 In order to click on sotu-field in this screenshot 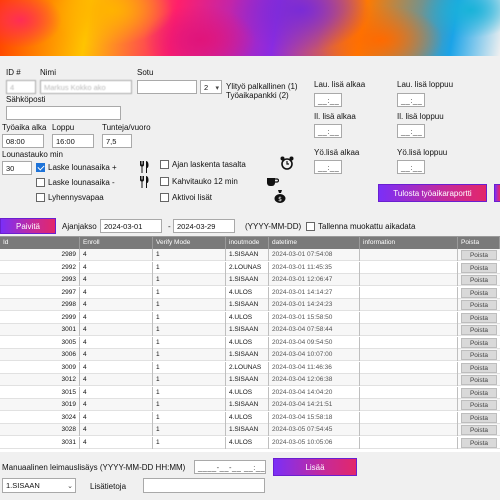, I will do `click(167, 87)`.